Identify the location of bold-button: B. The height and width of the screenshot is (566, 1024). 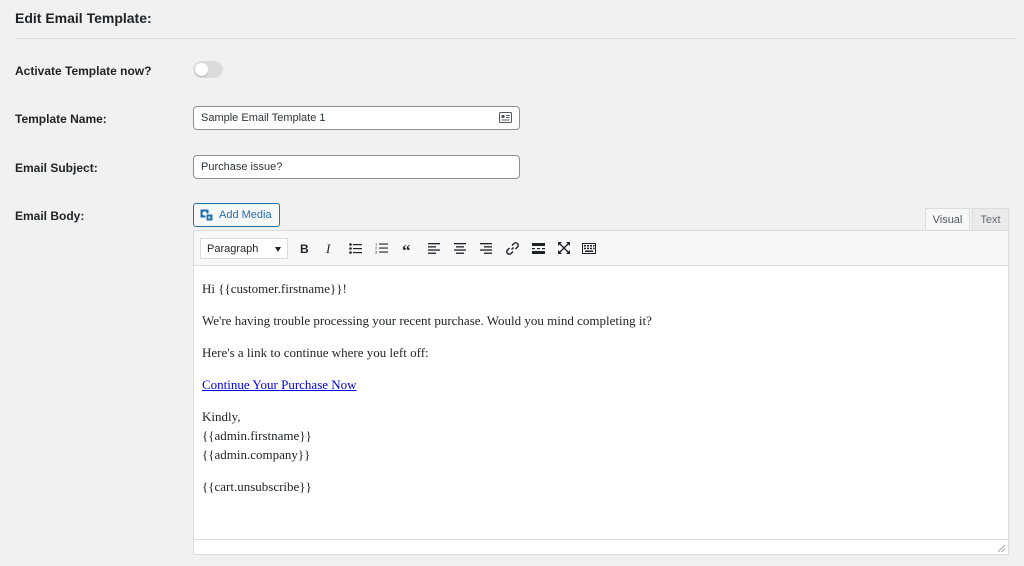
(304, 248).